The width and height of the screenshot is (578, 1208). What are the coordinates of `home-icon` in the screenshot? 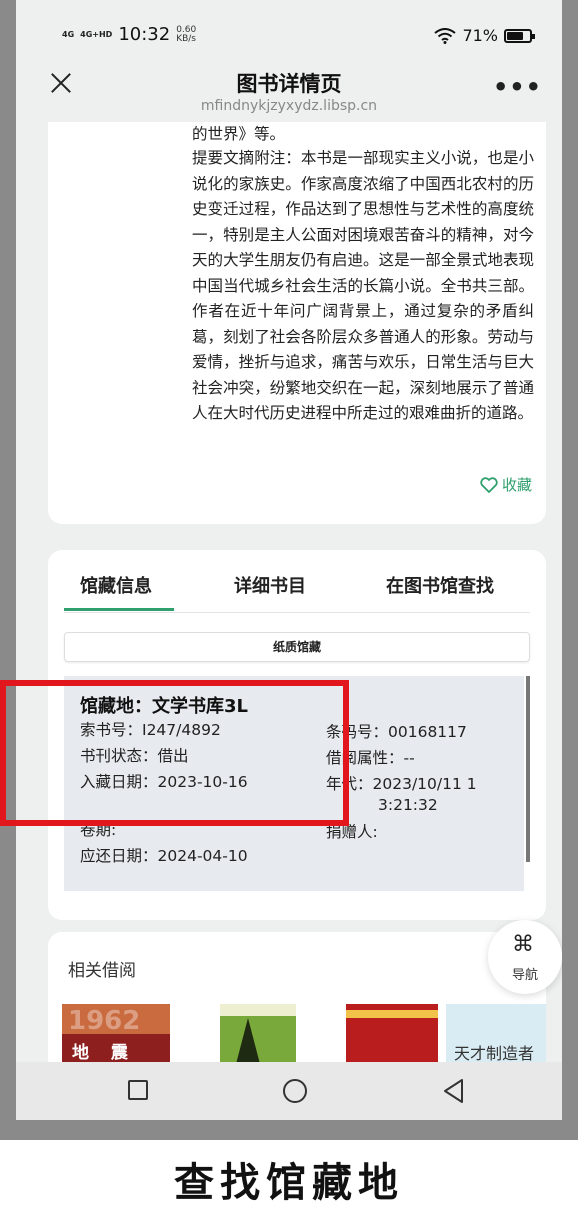 It's located at (295, 1091).